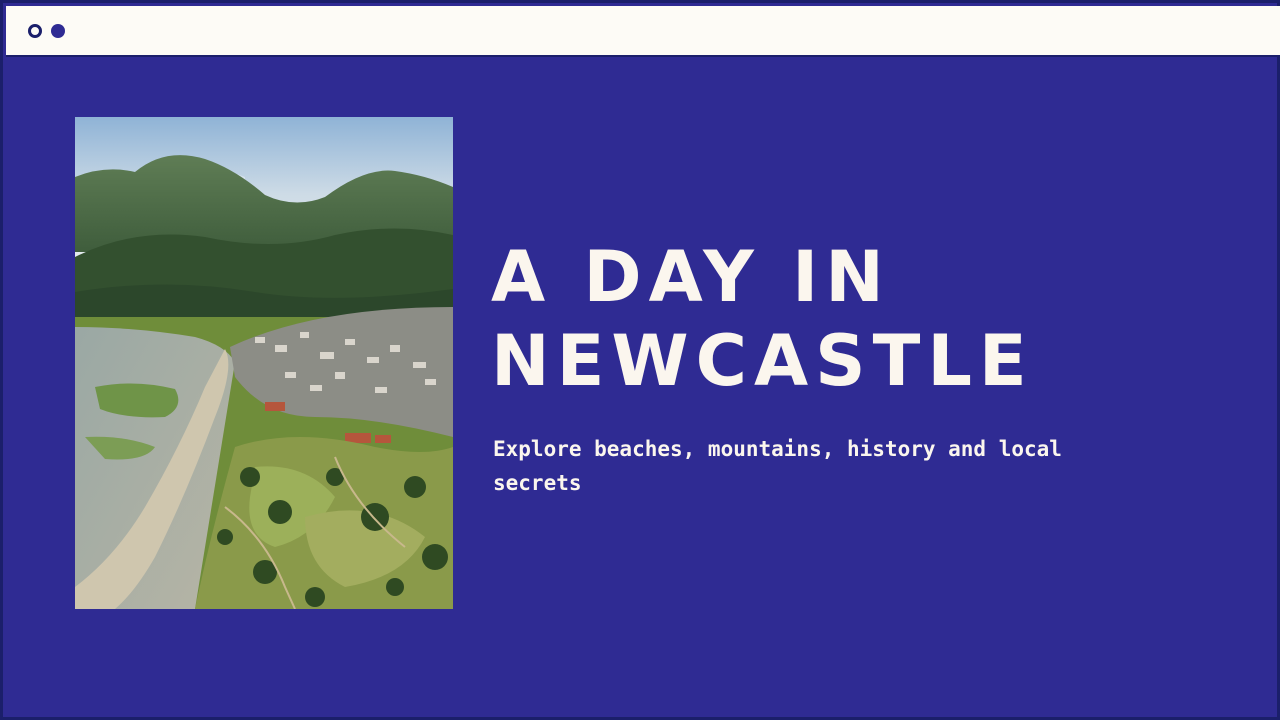  What do you see at coordinates (762, 361) in the screenshot?
I see `title-line-2: NEWCASTLE` at bounding box center [762, 361].